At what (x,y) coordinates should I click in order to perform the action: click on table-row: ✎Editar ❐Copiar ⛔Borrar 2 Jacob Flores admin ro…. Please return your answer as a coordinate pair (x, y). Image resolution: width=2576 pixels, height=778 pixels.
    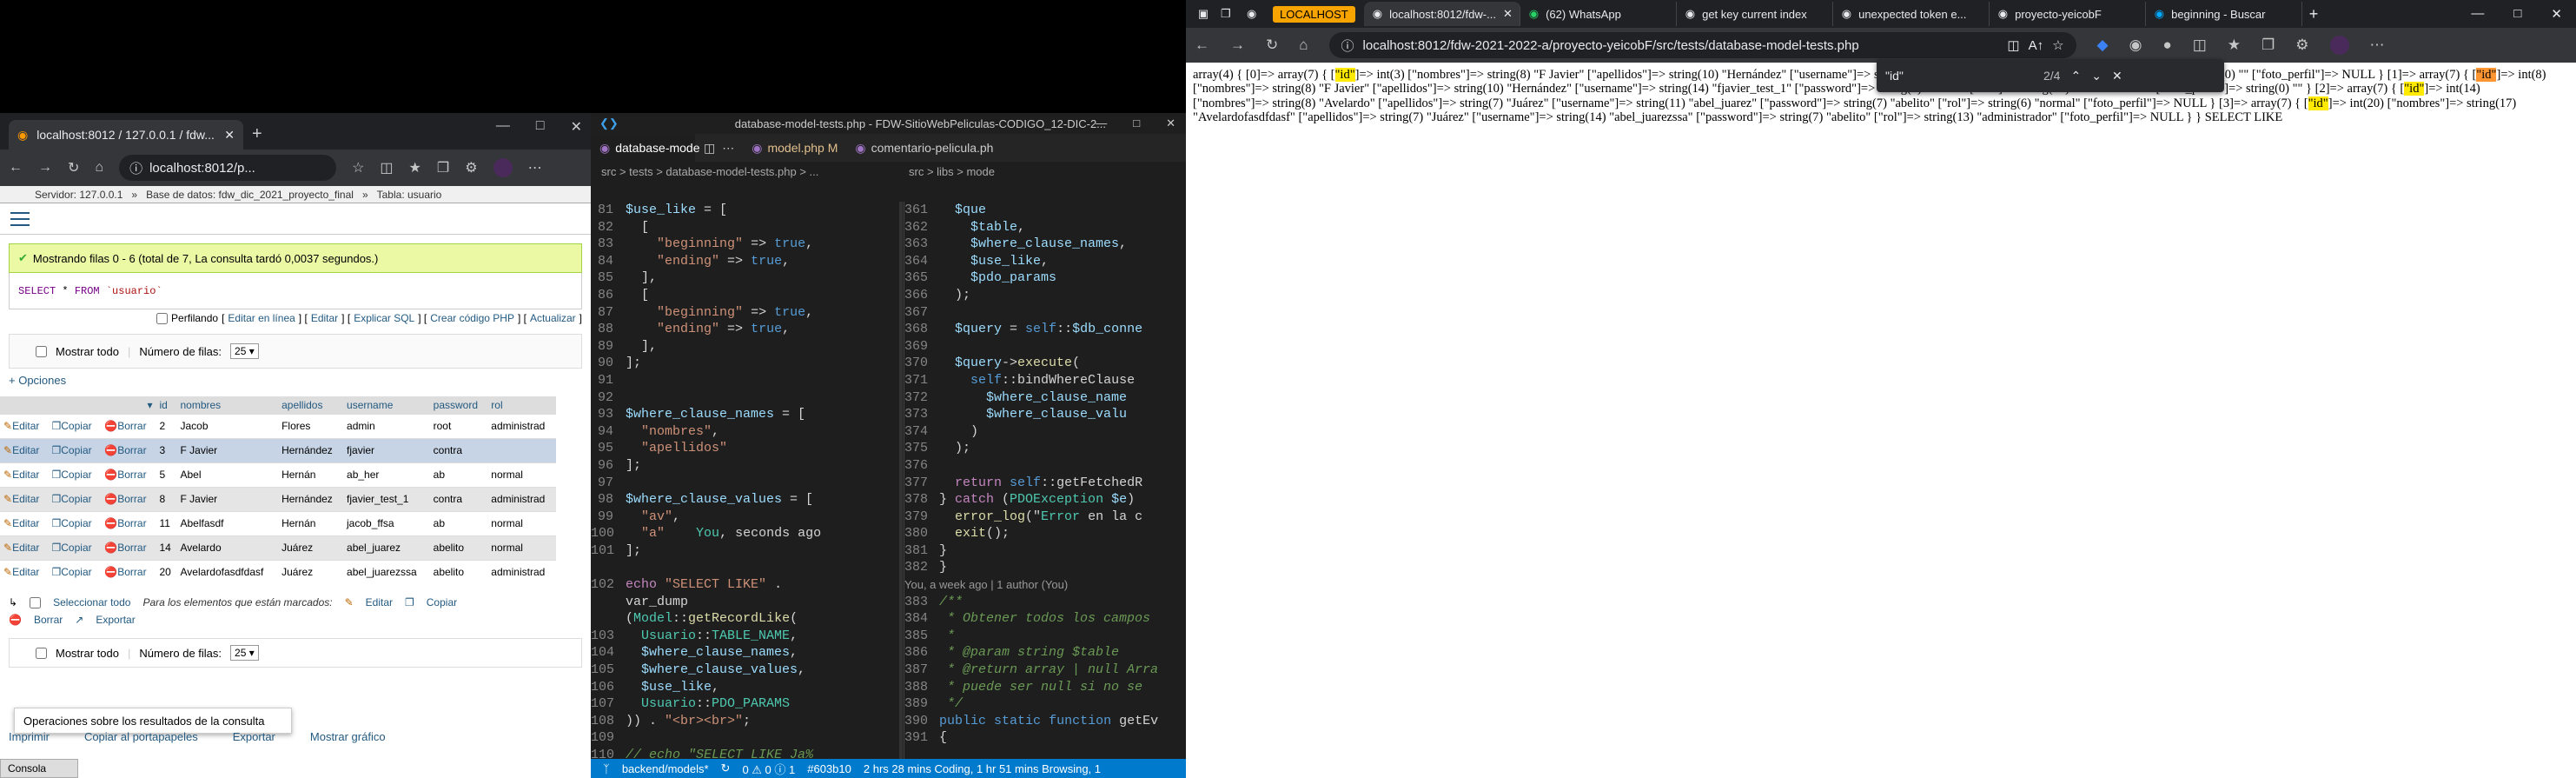
    Looking at the image, I should click on (278, 425).